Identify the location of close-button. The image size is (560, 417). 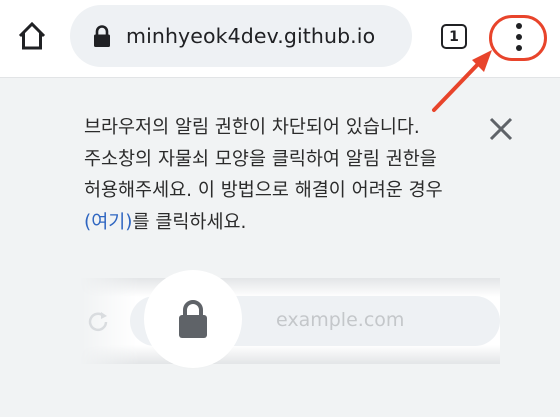
(501, 129).